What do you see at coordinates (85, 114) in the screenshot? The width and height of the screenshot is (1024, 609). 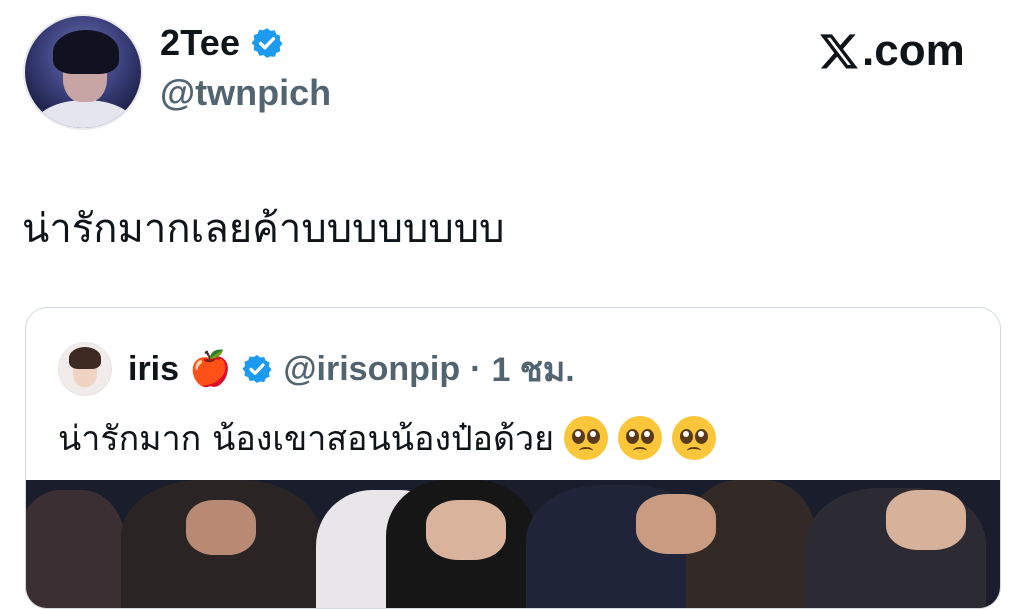 I see `avatar-shoulder` at bounding box center [85, 114].